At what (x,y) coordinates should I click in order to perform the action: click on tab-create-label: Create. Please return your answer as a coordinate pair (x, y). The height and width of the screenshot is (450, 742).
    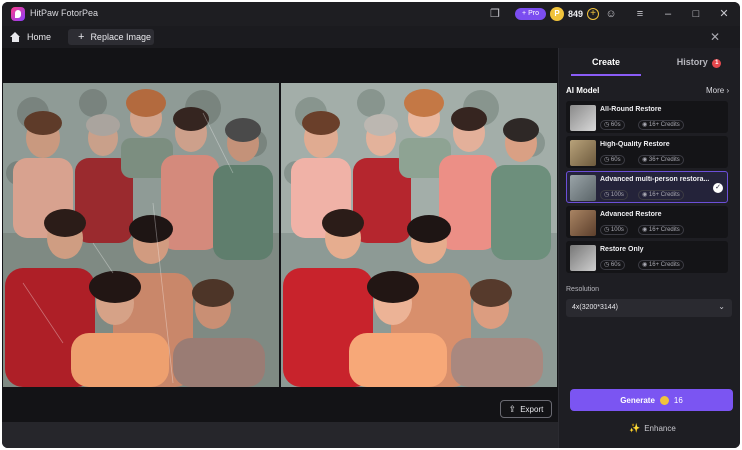
    Looking at the image, I should click on (605, 62).